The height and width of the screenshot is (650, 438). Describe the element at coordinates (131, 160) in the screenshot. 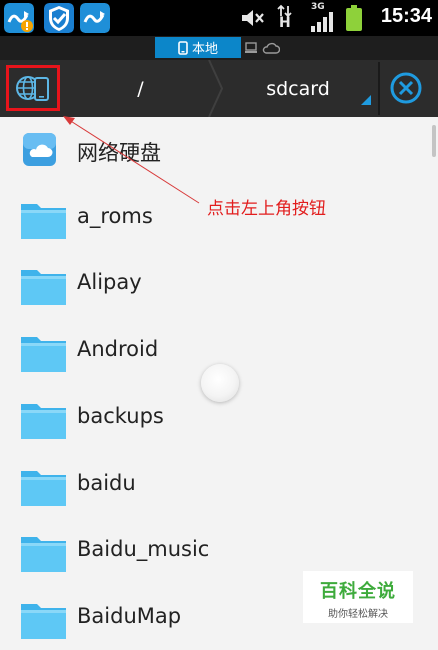

I see `annotation-arrow` at that location.